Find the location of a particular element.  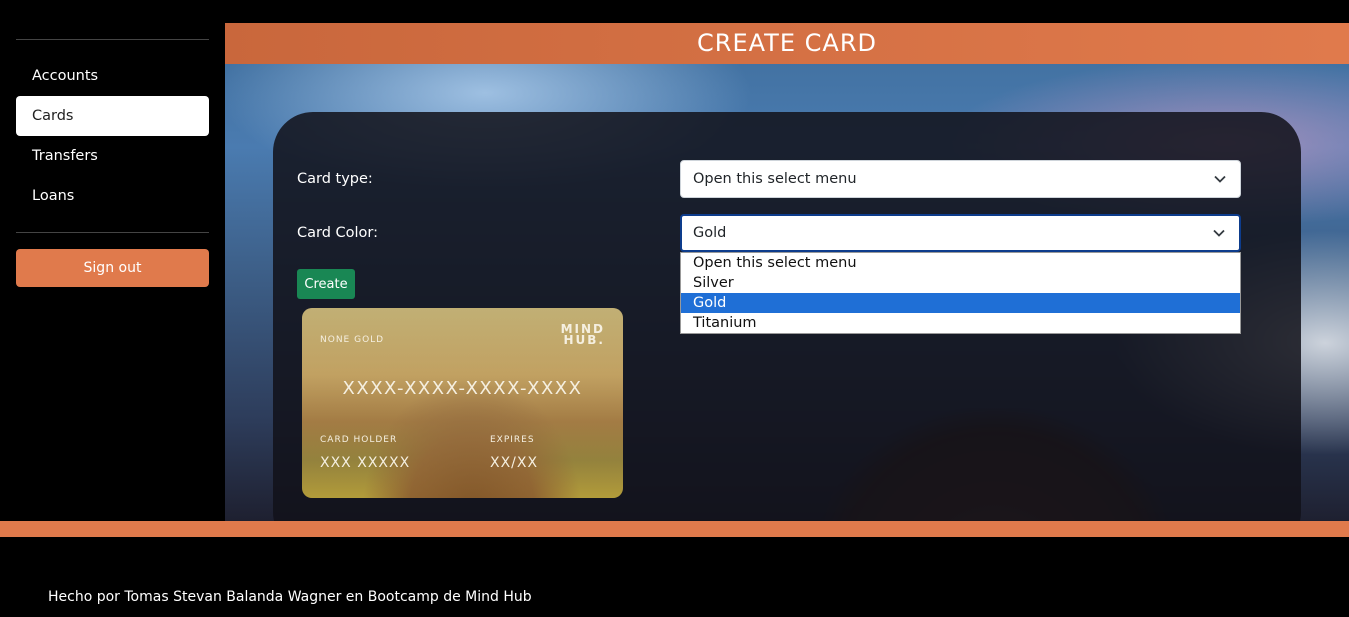

mindhub-logo: MIND HUB. is located at coordinates (583, 335).